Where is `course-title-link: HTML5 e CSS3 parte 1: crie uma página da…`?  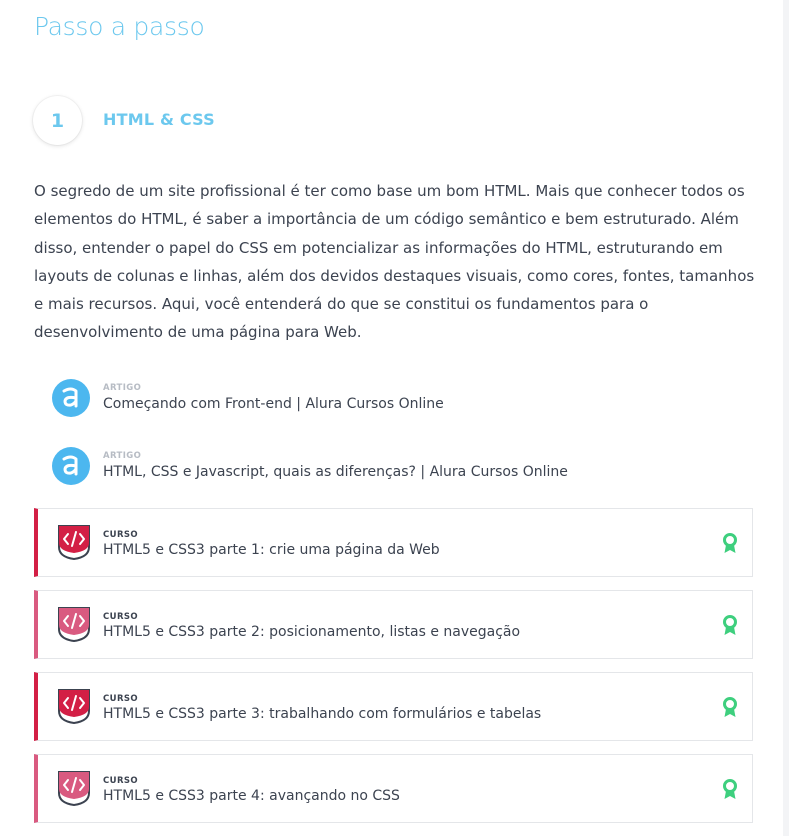
course-title-link: HTML5 e CSS3 parte 1: crie uma página da… is located at coordinates (271, 550).